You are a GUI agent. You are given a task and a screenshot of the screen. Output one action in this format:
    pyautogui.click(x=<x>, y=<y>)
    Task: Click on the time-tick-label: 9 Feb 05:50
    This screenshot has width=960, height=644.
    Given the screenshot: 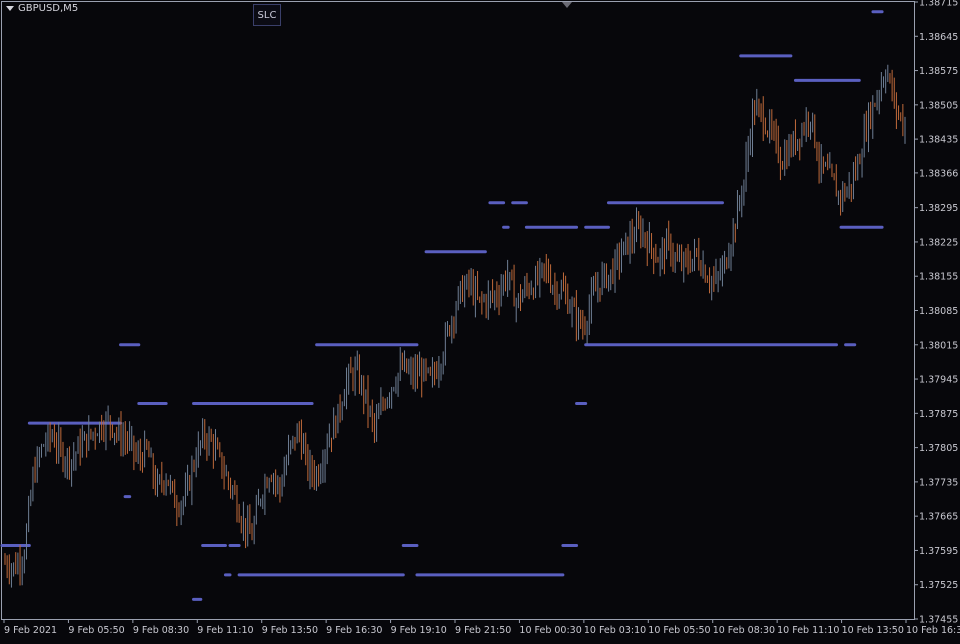 What is the action you would take?
    pyautogui.click(x=96, y=630)
    